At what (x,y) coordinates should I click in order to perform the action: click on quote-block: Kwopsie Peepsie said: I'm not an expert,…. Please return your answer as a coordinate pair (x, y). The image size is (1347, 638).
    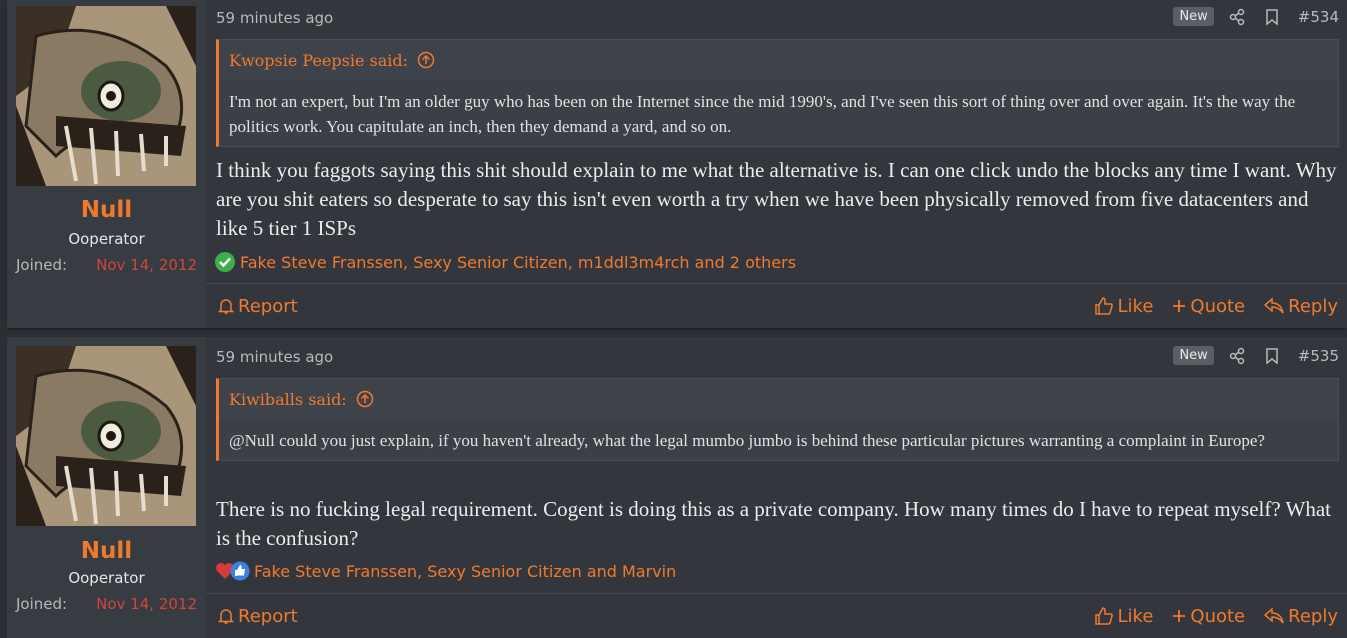
    Looking at the image, I should click on (777, 93).